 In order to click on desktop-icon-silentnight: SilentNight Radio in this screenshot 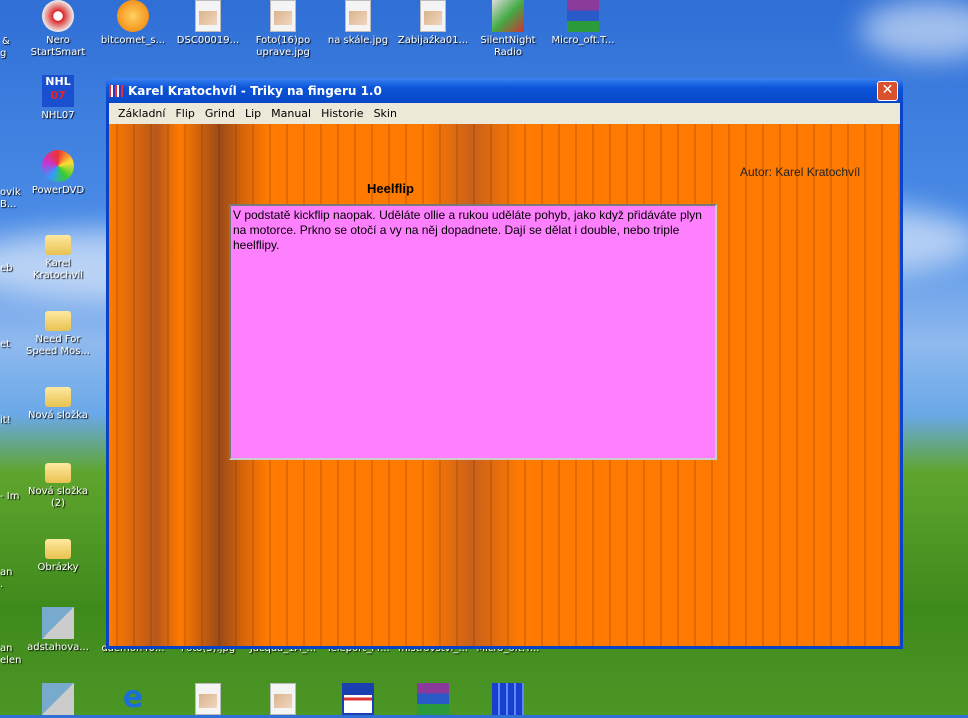, I will do `click(508, 29)`.